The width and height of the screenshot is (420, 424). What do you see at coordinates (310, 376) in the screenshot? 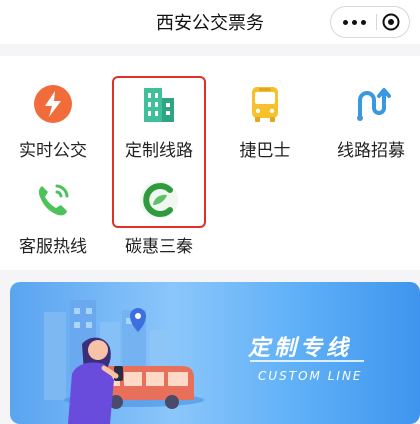
I see `banner-subtitle: CUSTOM LINE` at bounding box center [310, 376].